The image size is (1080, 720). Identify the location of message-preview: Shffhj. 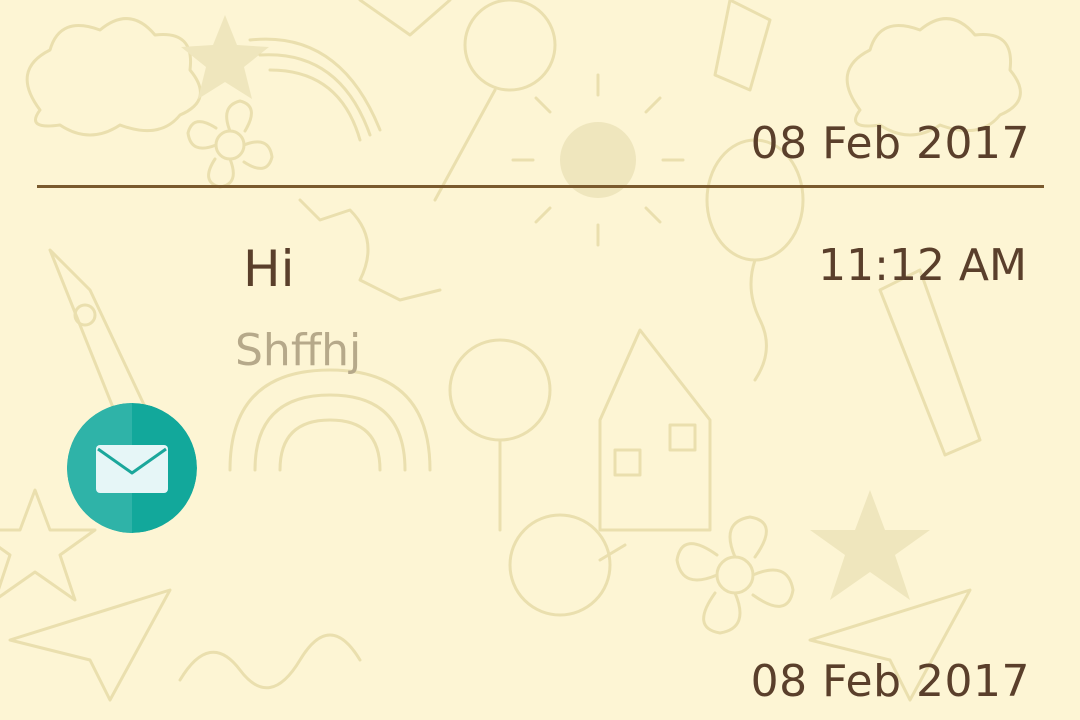
(298, 350).